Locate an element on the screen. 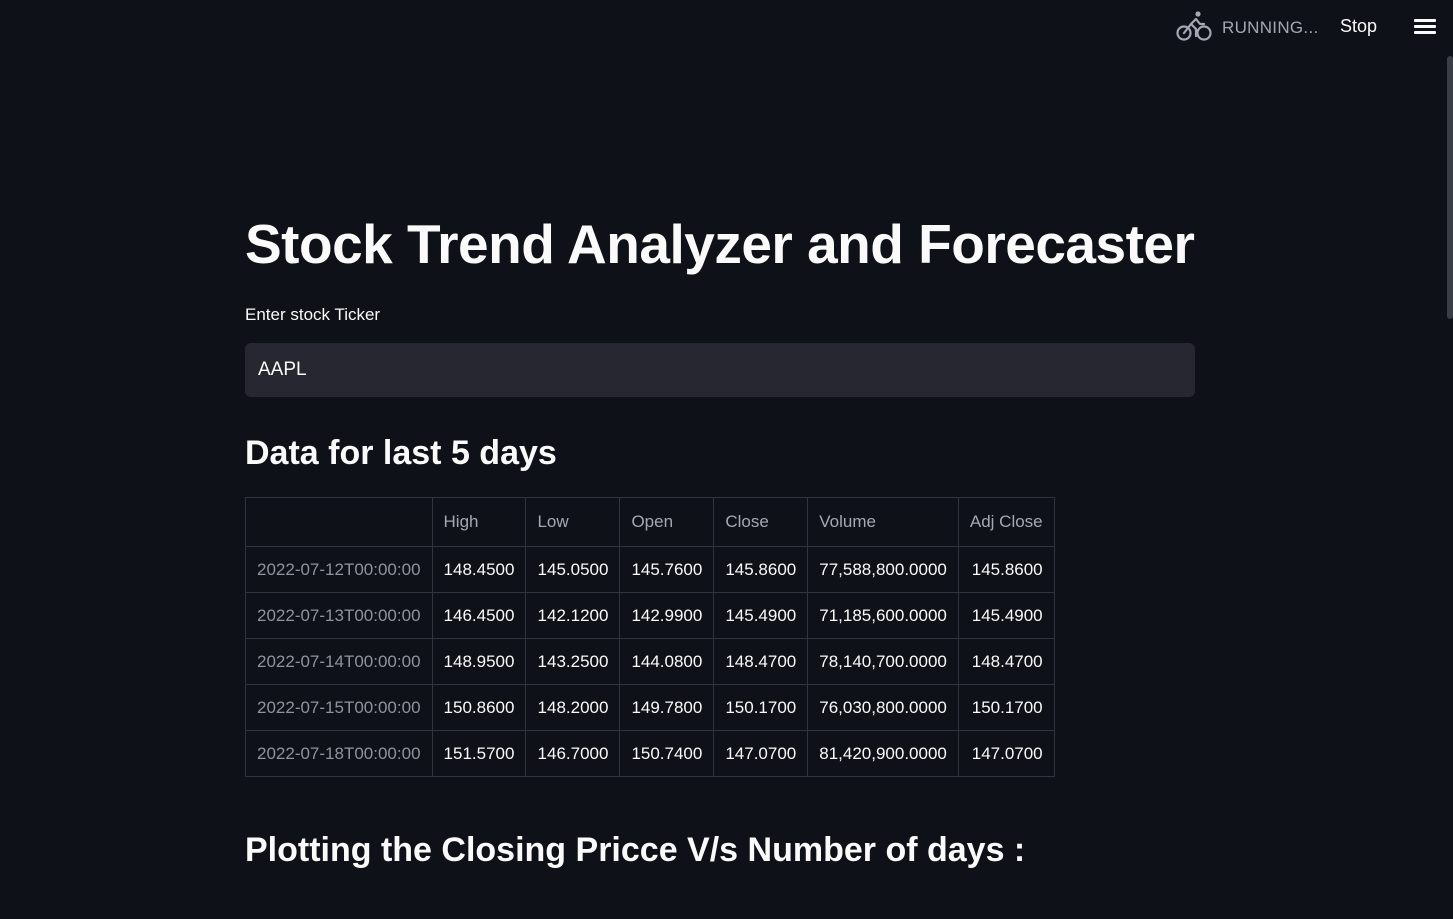 This screenshot has width=1453, height=919. column-header-index is located at coordinates (339, 522).